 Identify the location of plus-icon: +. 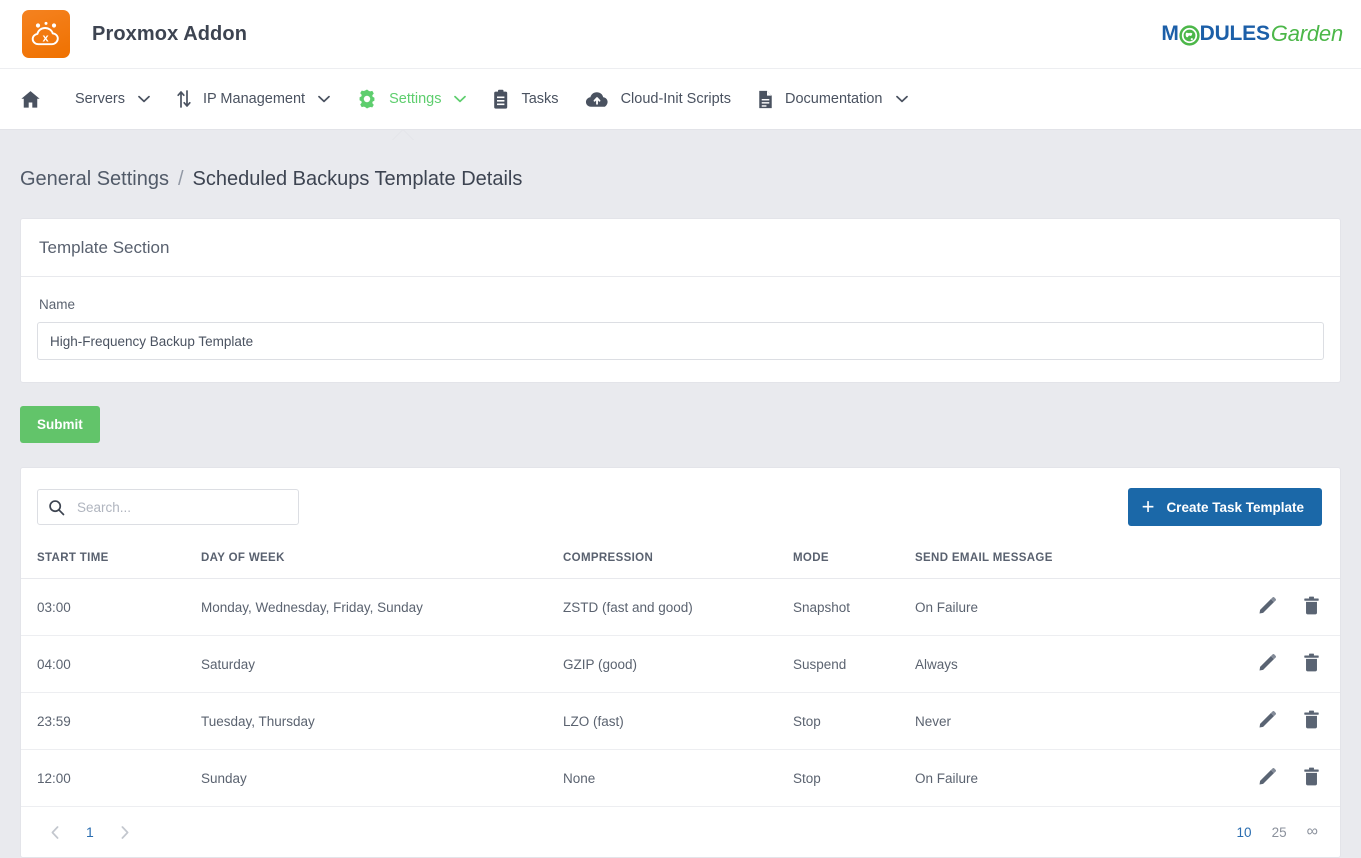
(1148, 506).